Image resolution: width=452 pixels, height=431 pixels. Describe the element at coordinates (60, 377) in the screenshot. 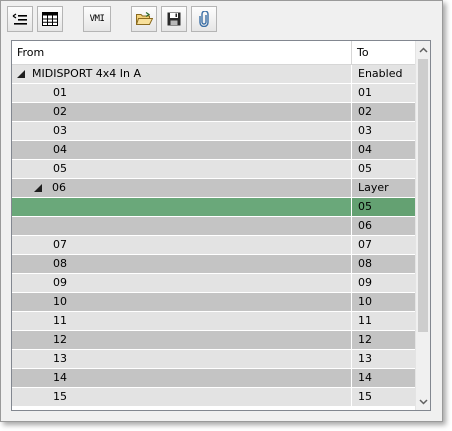

I see `from-label: 14` at that location.